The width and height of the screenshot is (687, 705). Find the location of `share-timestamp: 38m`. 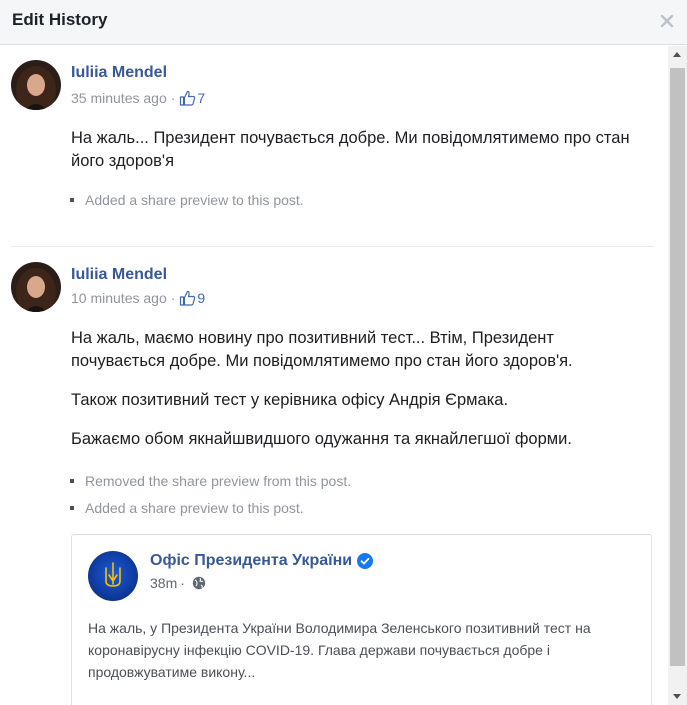

share-timestamp: 38m is located at coordinates (163, 583).